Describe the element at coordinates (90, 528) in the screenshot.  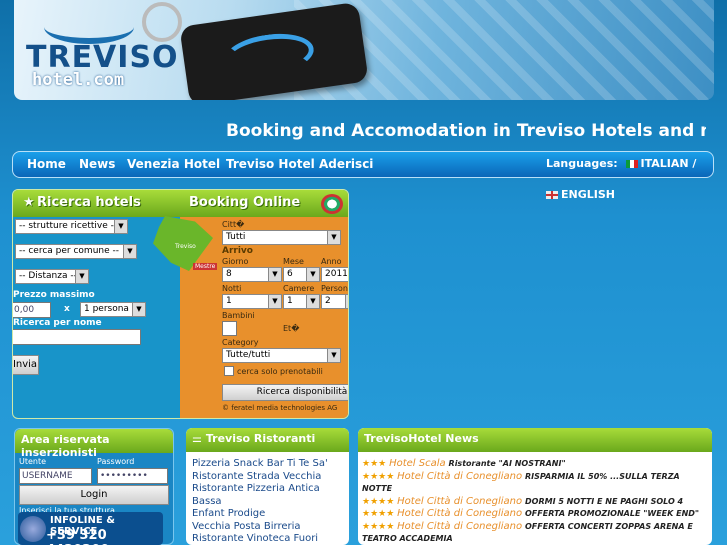
I see `infoline-banner: INFOLINE & SERVICE +39 320 4420200` at that location.